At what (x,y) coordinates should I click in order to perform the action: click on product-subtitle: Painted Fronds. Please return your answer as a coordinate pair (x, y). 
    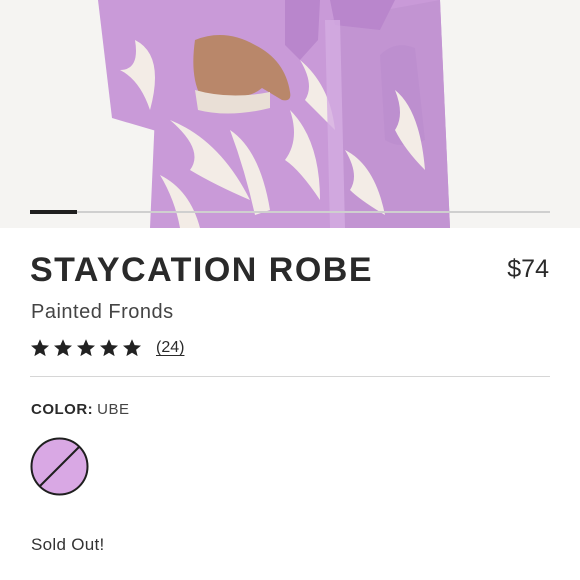
    Looking at the image, I should click on (102, 312).